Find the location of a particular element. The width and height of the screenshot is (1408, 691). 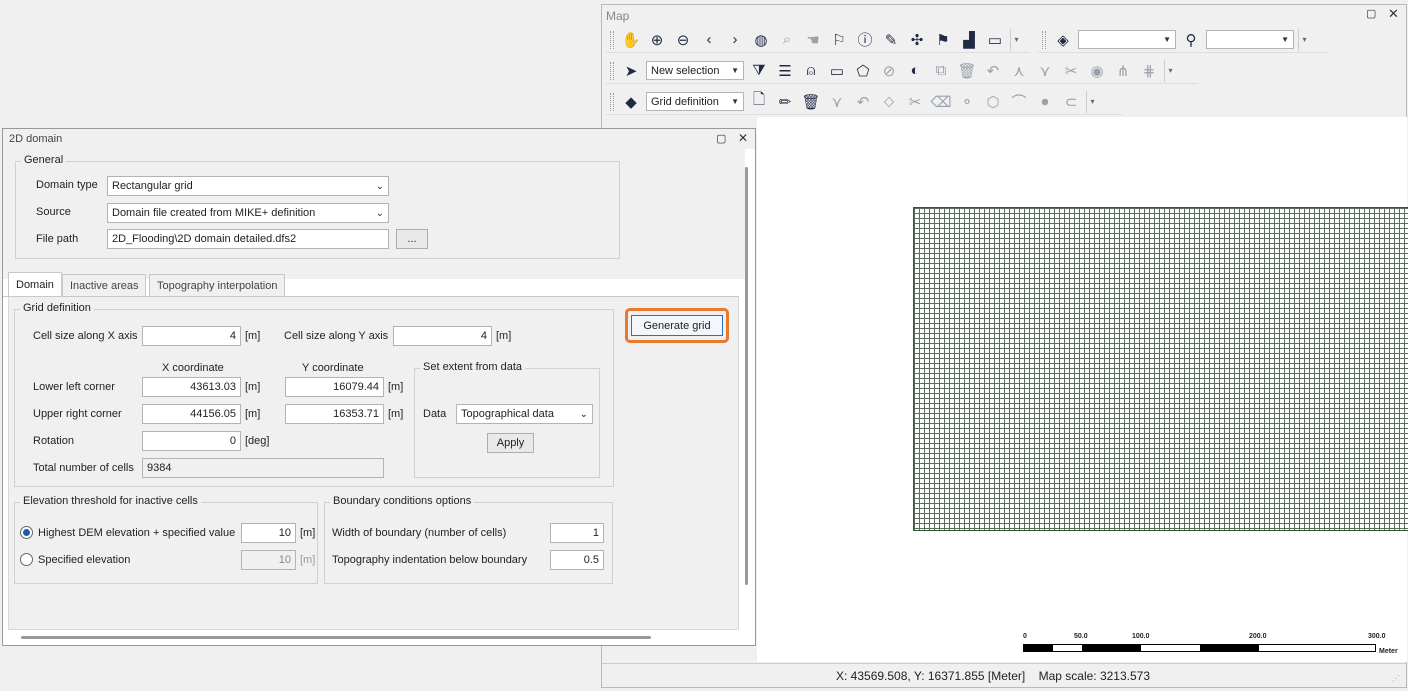

horizontal-scrollbar is located at coordinates (336, 637).